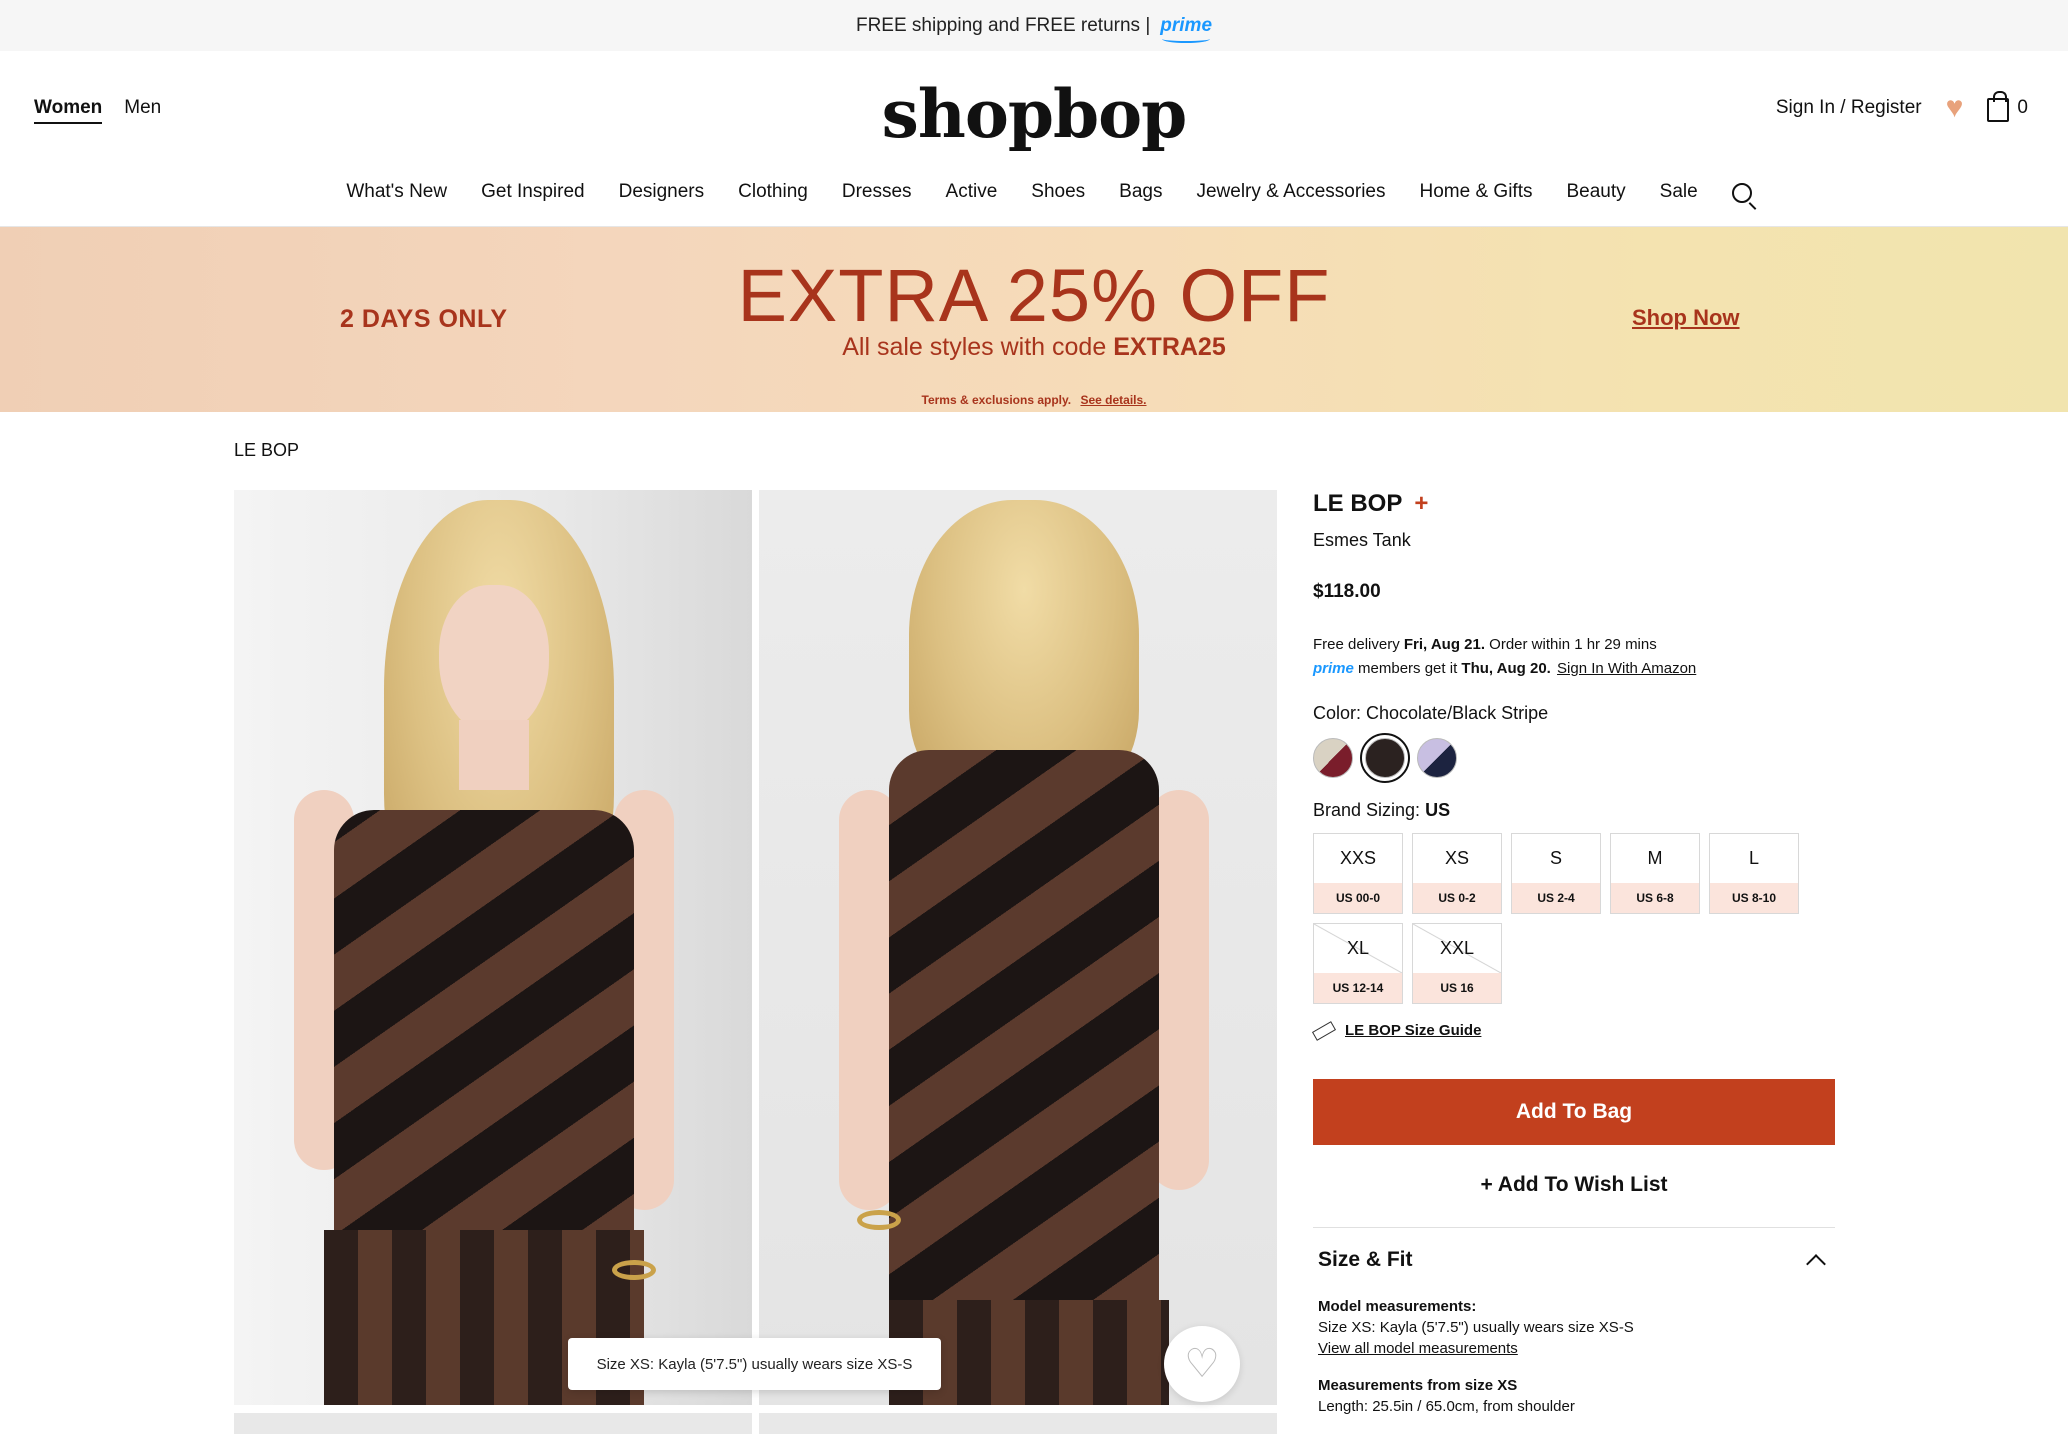 Image resolution: width=2068 pixels, height=1434 pixels. Describe the element at coordinates (1169, 347) in the screenshot. I see `promo-code: EXTRA25` at that location.